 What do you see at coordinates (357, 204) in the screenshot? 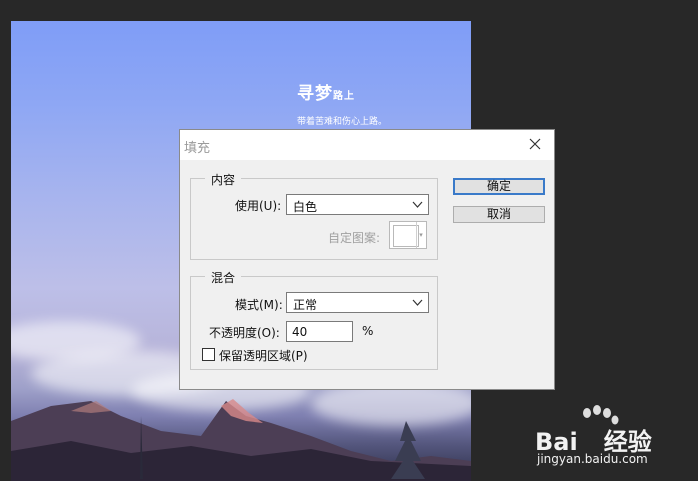
I see `use-select: 白色` at bounding box center [357, 204].